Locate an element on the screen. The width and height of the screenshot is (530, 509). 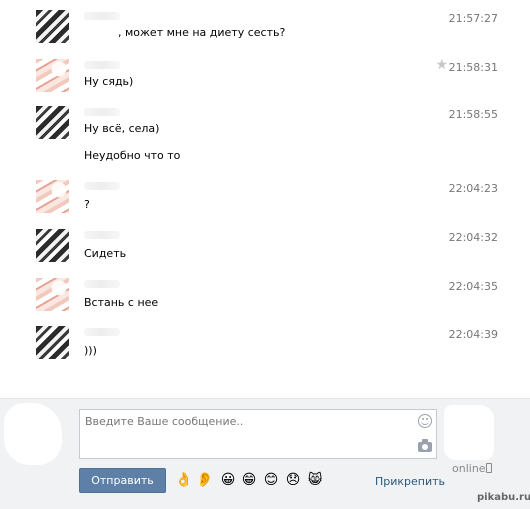
message-time: 22:04:23 is located at coordinates (473, 188).